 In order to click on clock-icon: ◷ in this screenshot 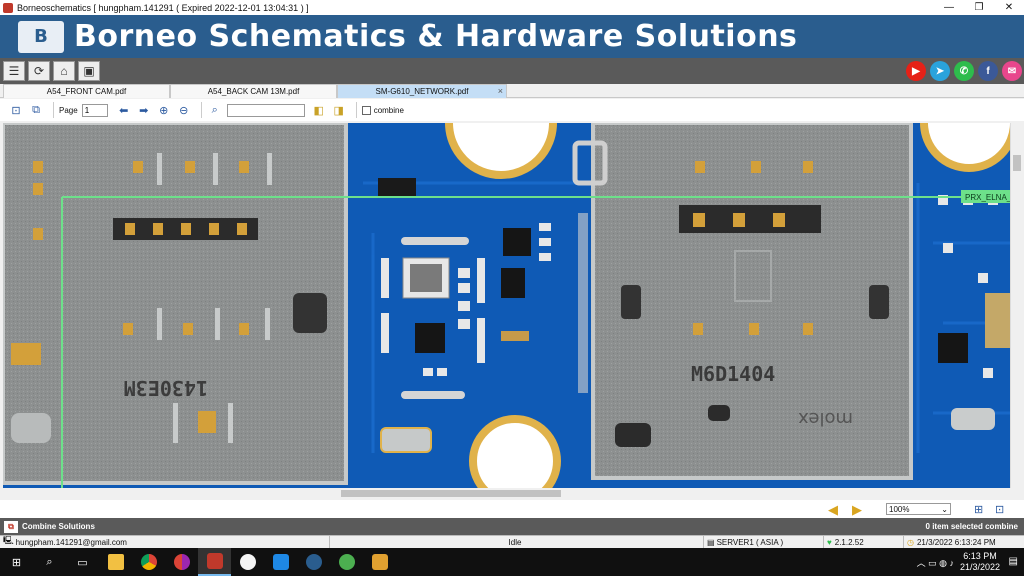, I will do `click(910, 542)`.